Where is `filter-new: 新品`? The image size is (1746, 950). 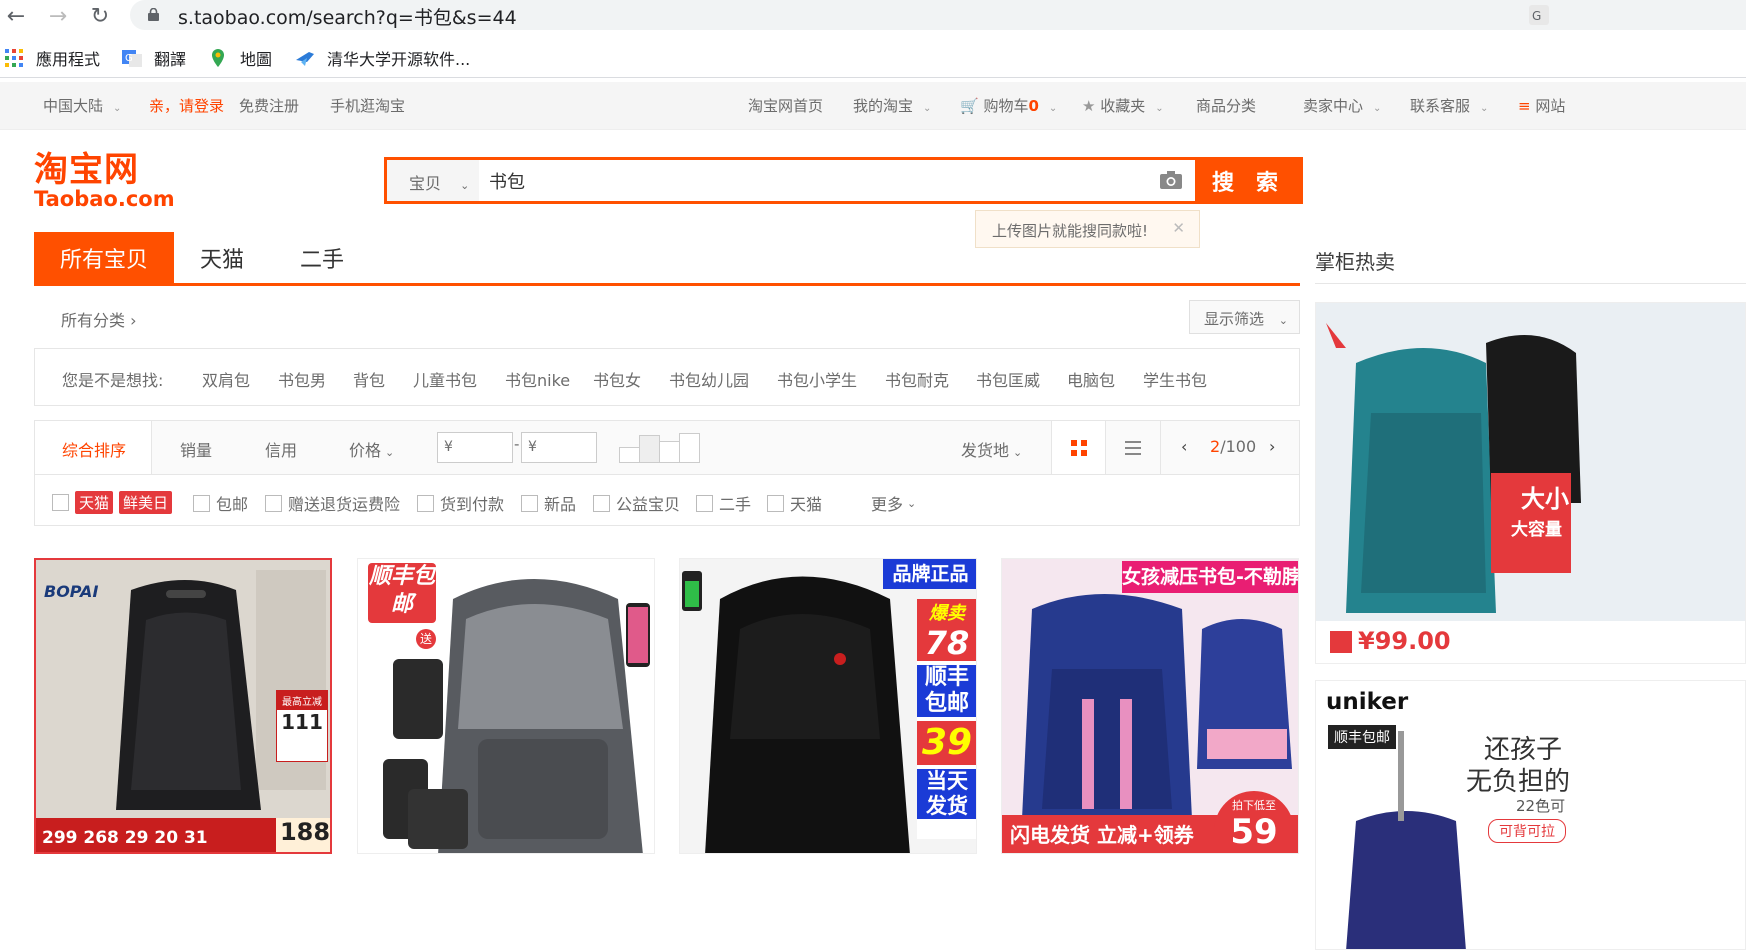
filter-new: 新品 is located at coordinates (548, 503).